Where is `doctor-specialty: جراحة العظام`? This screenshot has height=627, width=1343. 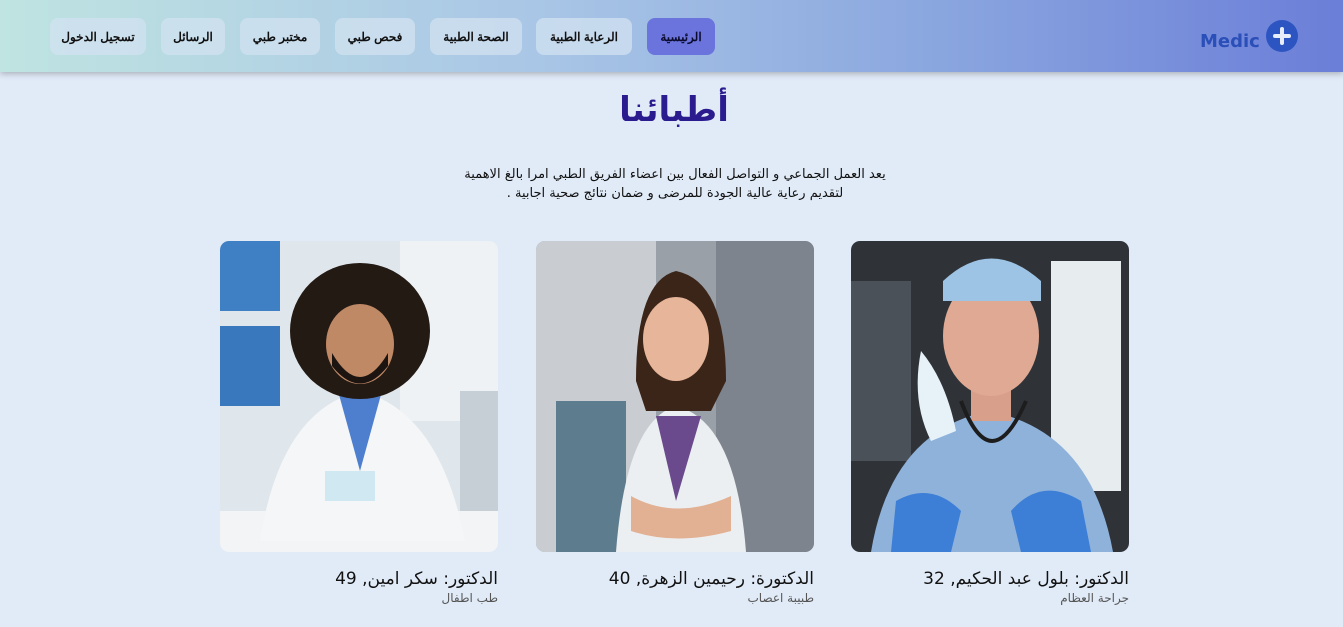
doctor-specialty: جراحة العظام is located at coordinates (1094, 598).